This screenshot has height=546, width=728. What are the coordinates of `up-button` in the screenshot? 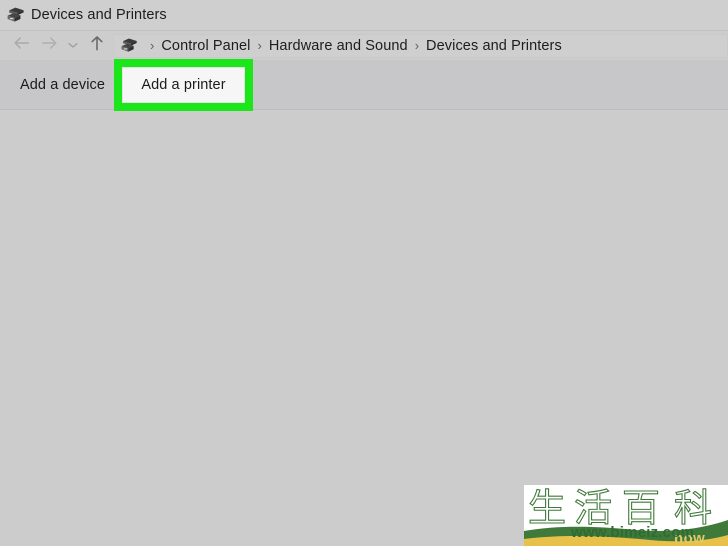 It's located at (97, 46).